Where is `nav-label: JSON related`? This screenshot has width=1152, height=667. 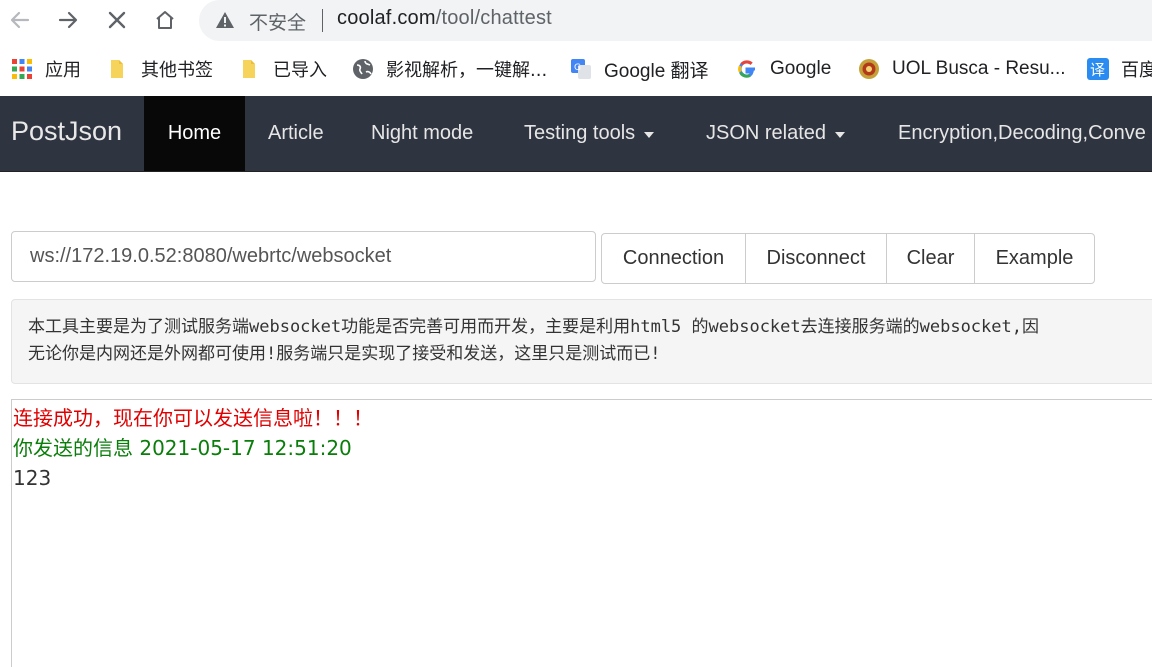
nav-label: JSON related is located at coordinates (766, 133).